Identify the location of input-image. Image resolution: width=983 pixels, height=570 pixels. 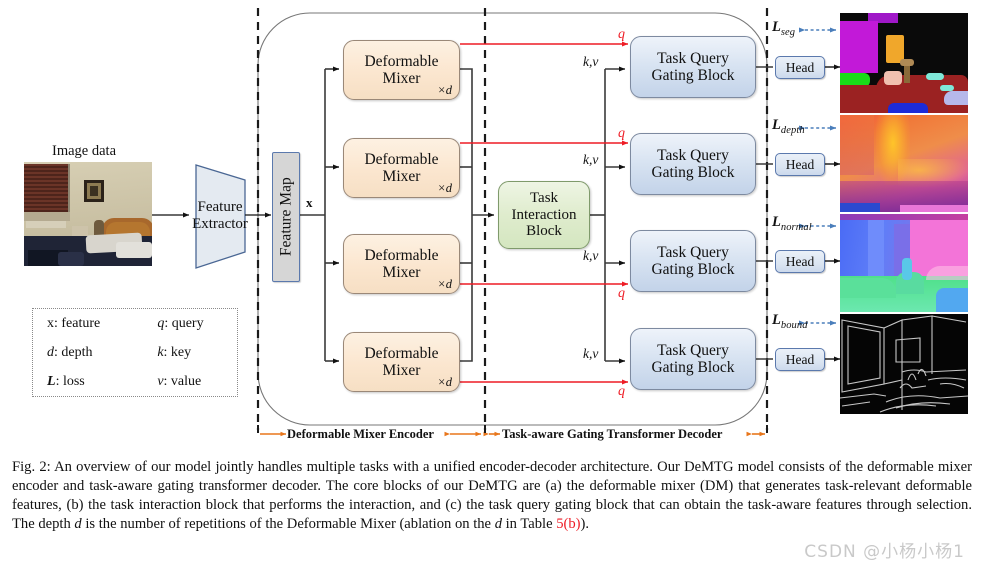
(88, 214).